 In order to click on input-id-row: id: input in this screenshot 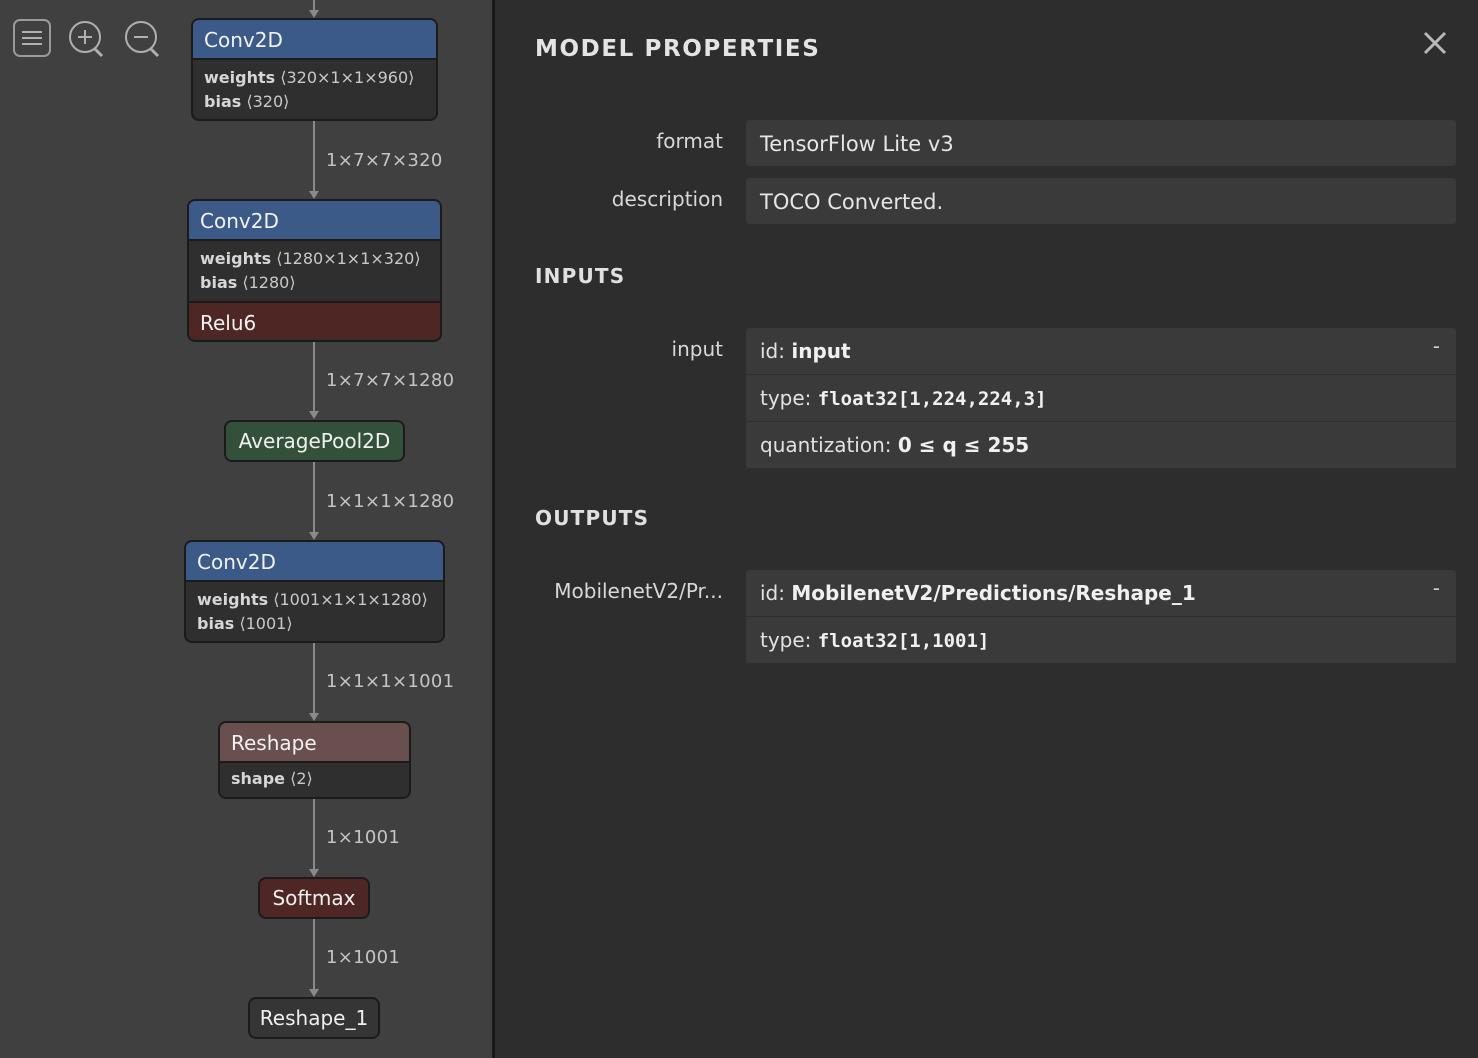, I will do `click(1101, 351)`.